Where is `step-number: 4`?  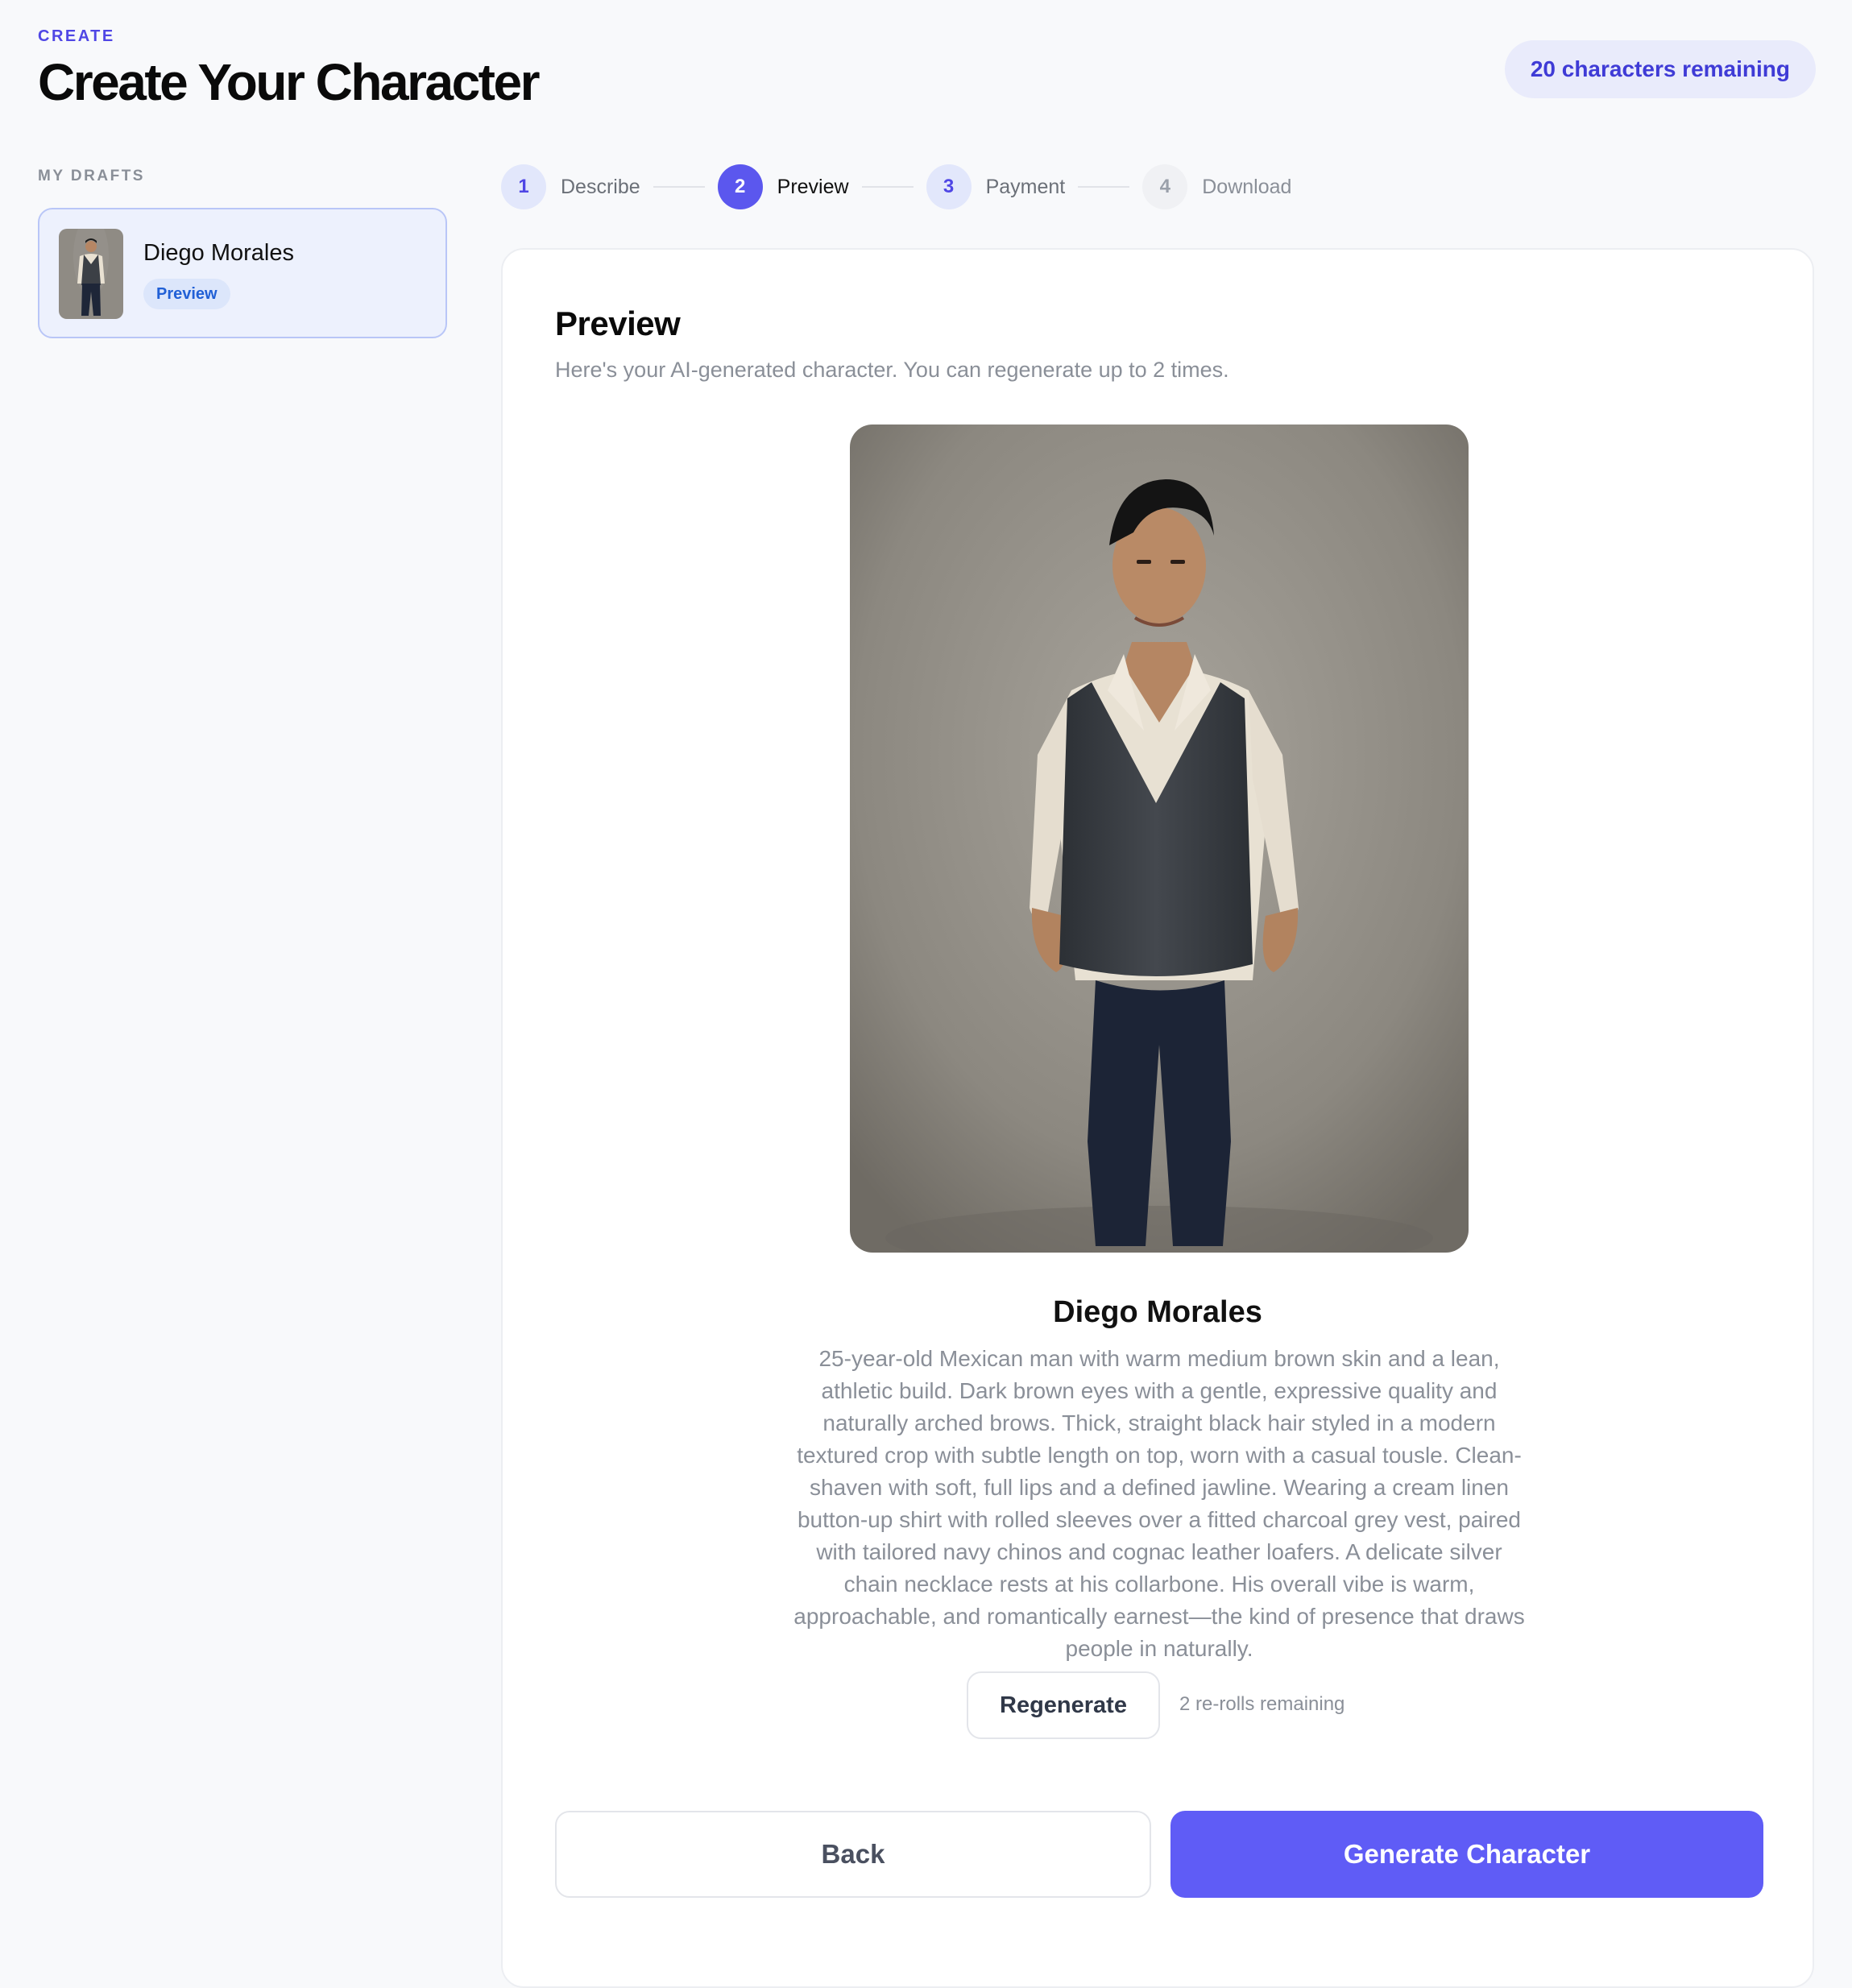
step-number: 4 is located at coordinates (1165, 186).